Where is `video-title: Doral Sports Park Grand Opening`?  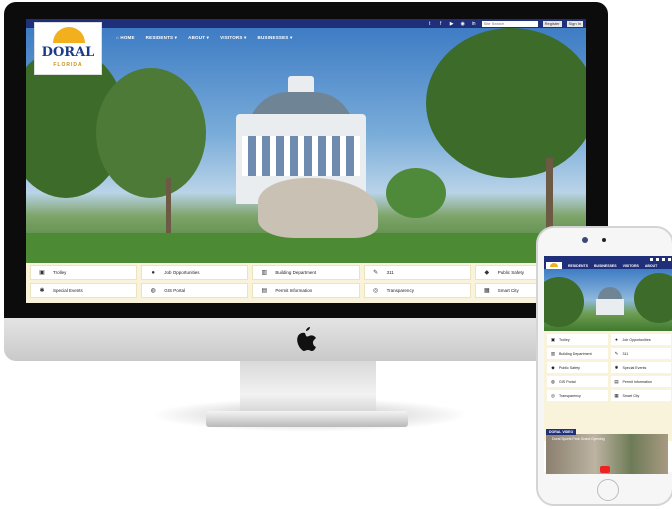 video-title: Doral Sports Park Grand Opening is located at coordinates (578, 439).